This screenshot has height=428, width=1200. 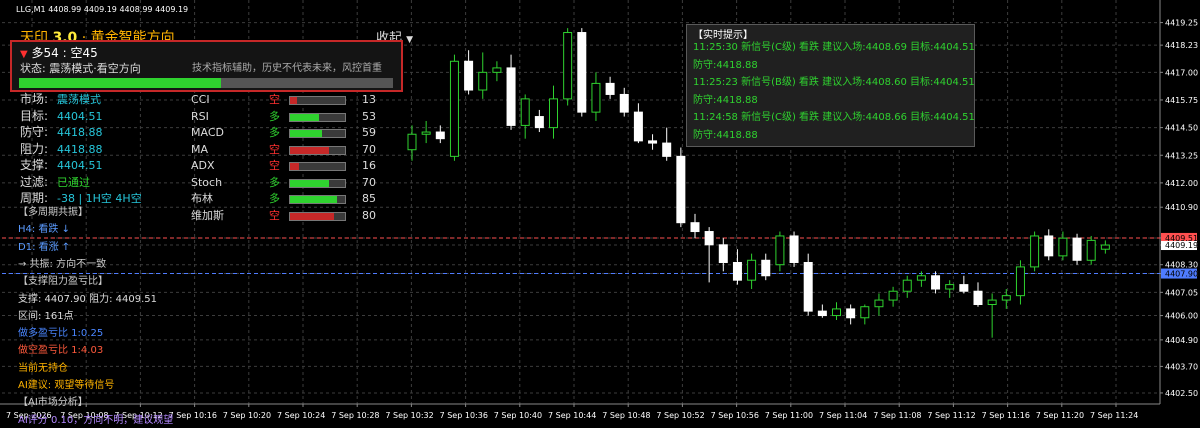 What do you see at coordinates (202, 198) in the screenshot?
I see `indicator-name: 布林` at bounding box center [202, 198].